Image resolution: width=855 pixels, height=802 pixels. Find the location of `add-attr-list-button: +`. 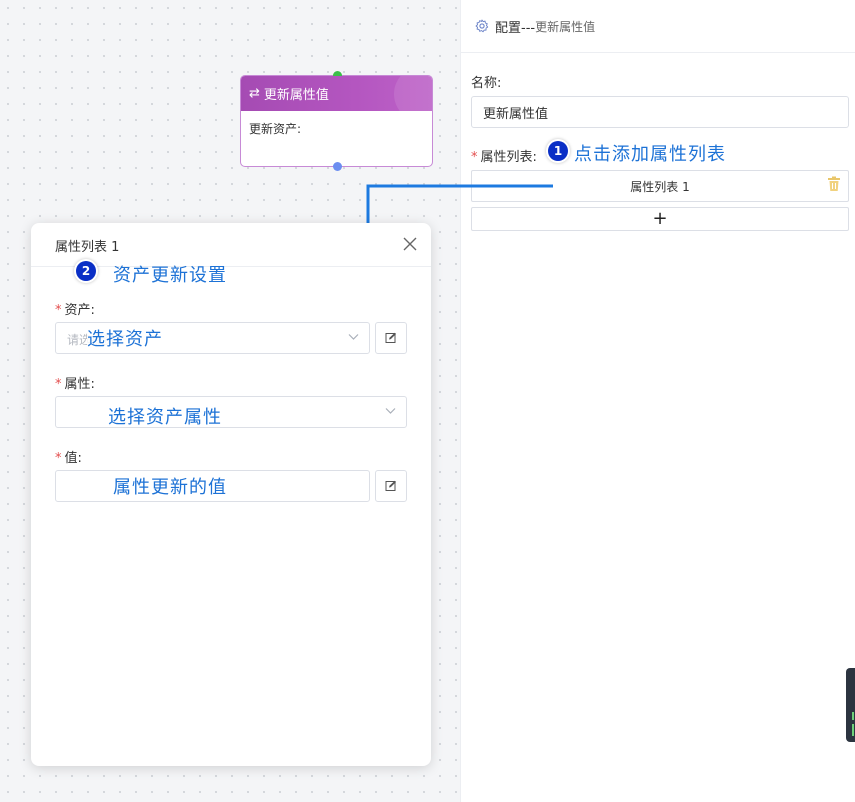

add-attr-list-button: + is located at coordinates (660, 219).